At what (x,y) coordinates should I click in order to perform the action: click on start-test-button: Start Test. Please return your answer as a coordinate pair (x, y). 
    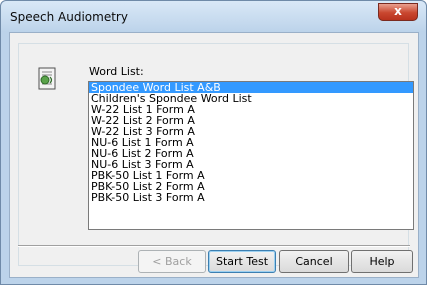
    Looking at the image, I should click on (242, 261).